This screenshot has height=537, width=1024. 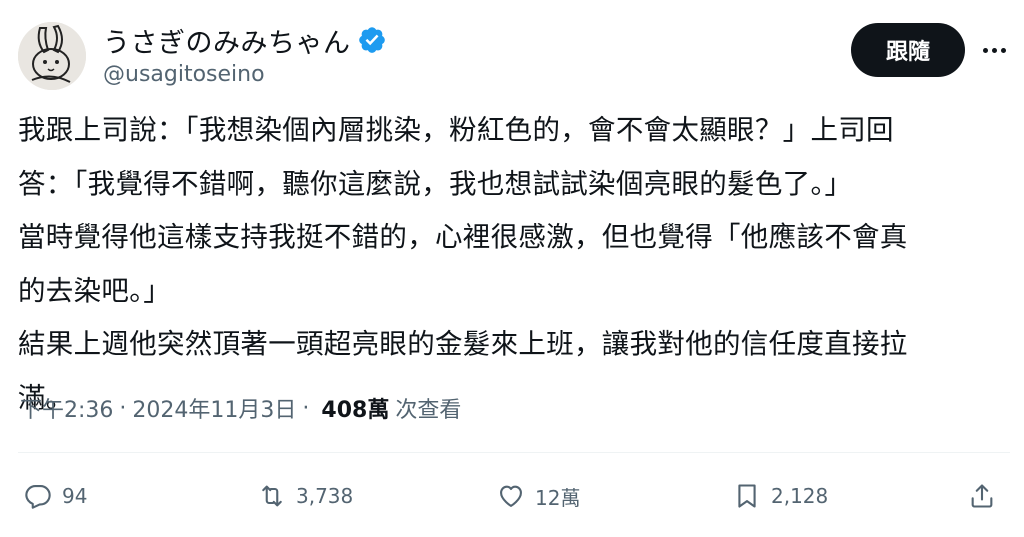 What do you see at coordinates (908, 50) in the screenshot?
I see `follow-button: 跟隨` at bounding box center [908, 50].